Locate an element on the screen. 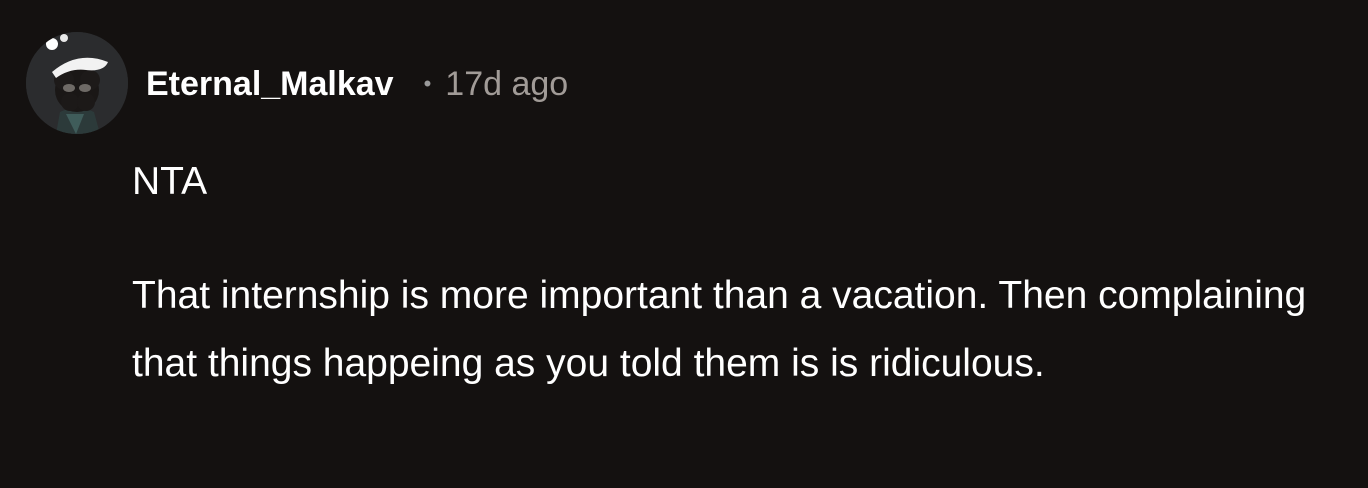 The height and width of the screenshot is (488, 1368). author-username: Eternal_Malkav is located at coordinates (270, 84).